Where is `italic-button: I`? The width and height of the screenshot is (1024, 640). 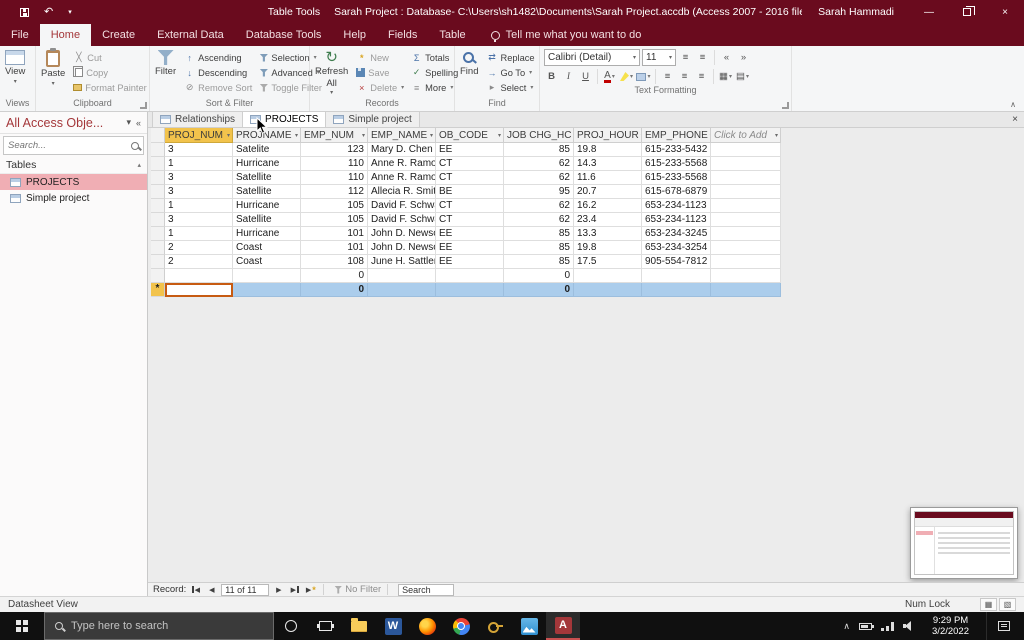
italic-button: I is located at coordinates (568, 76).